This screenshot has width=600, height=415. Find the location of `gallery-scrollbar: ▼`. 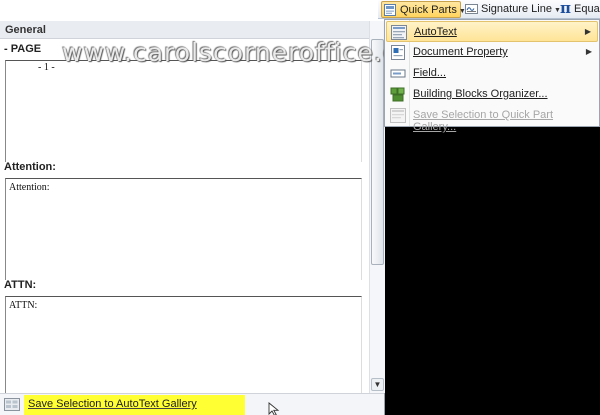

gallery-scrollbar: ▼ is located at coordinates (377, 207).